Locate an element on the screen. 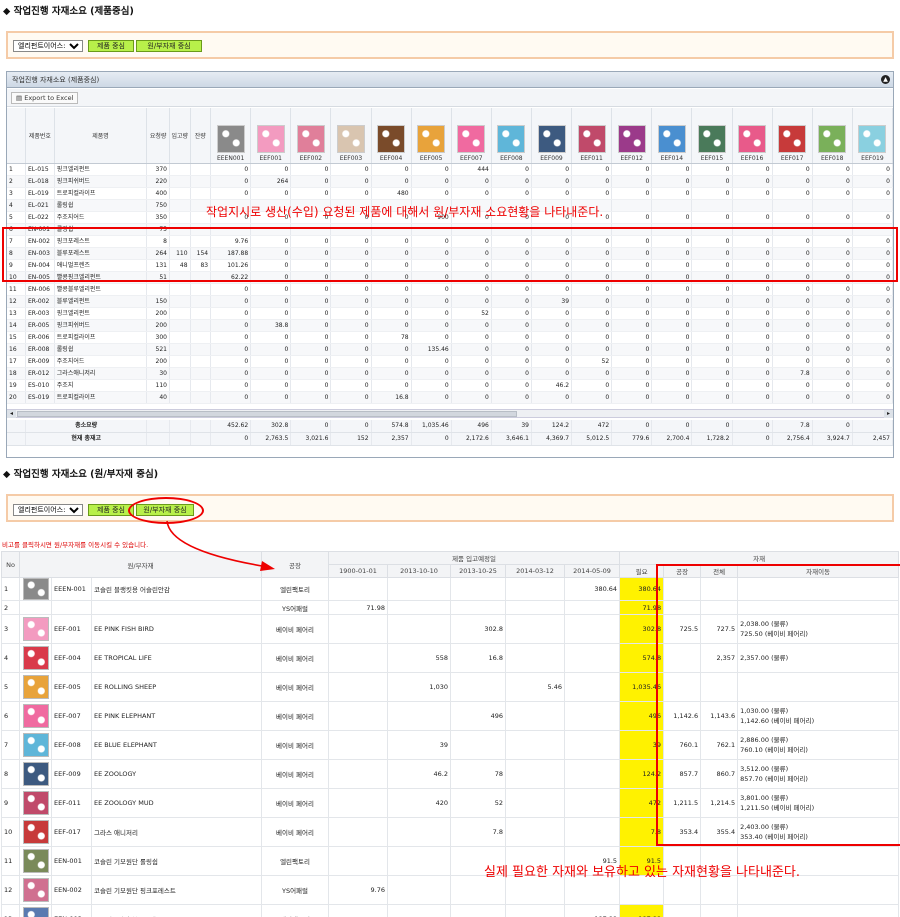 This screenshot has height=917, width=900. col-material-eef017: EEF017 is located at coordinates (792, 136).